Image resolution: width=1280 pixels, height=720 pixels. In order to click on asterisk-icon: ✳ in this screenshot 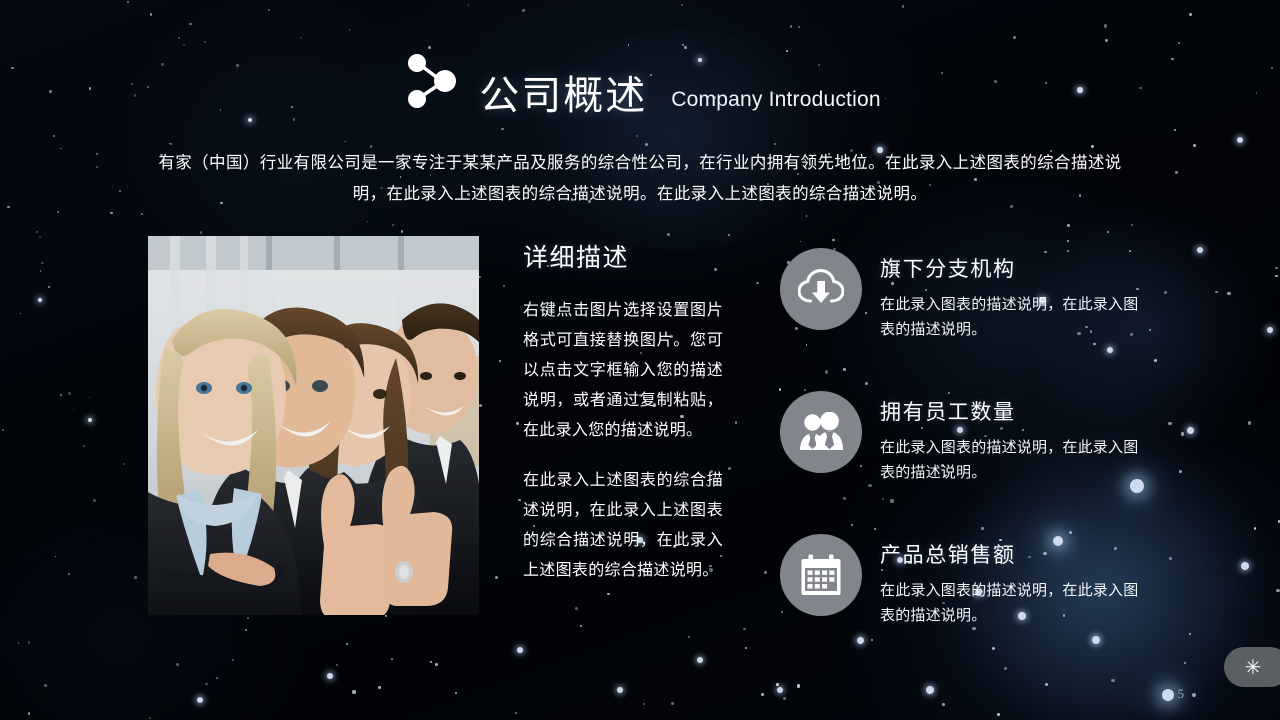, I will do `click(1253, 667)`.